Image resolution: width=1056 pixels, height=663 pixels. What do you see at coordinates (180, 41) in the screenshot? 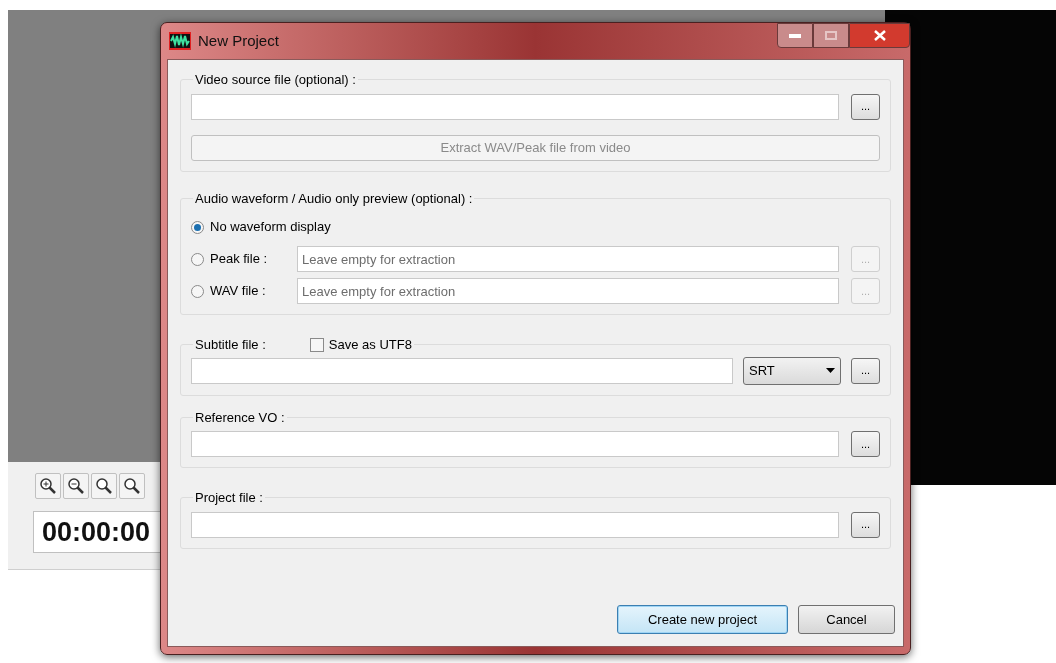
I see `app-icon` at bounding box center [180, 41].